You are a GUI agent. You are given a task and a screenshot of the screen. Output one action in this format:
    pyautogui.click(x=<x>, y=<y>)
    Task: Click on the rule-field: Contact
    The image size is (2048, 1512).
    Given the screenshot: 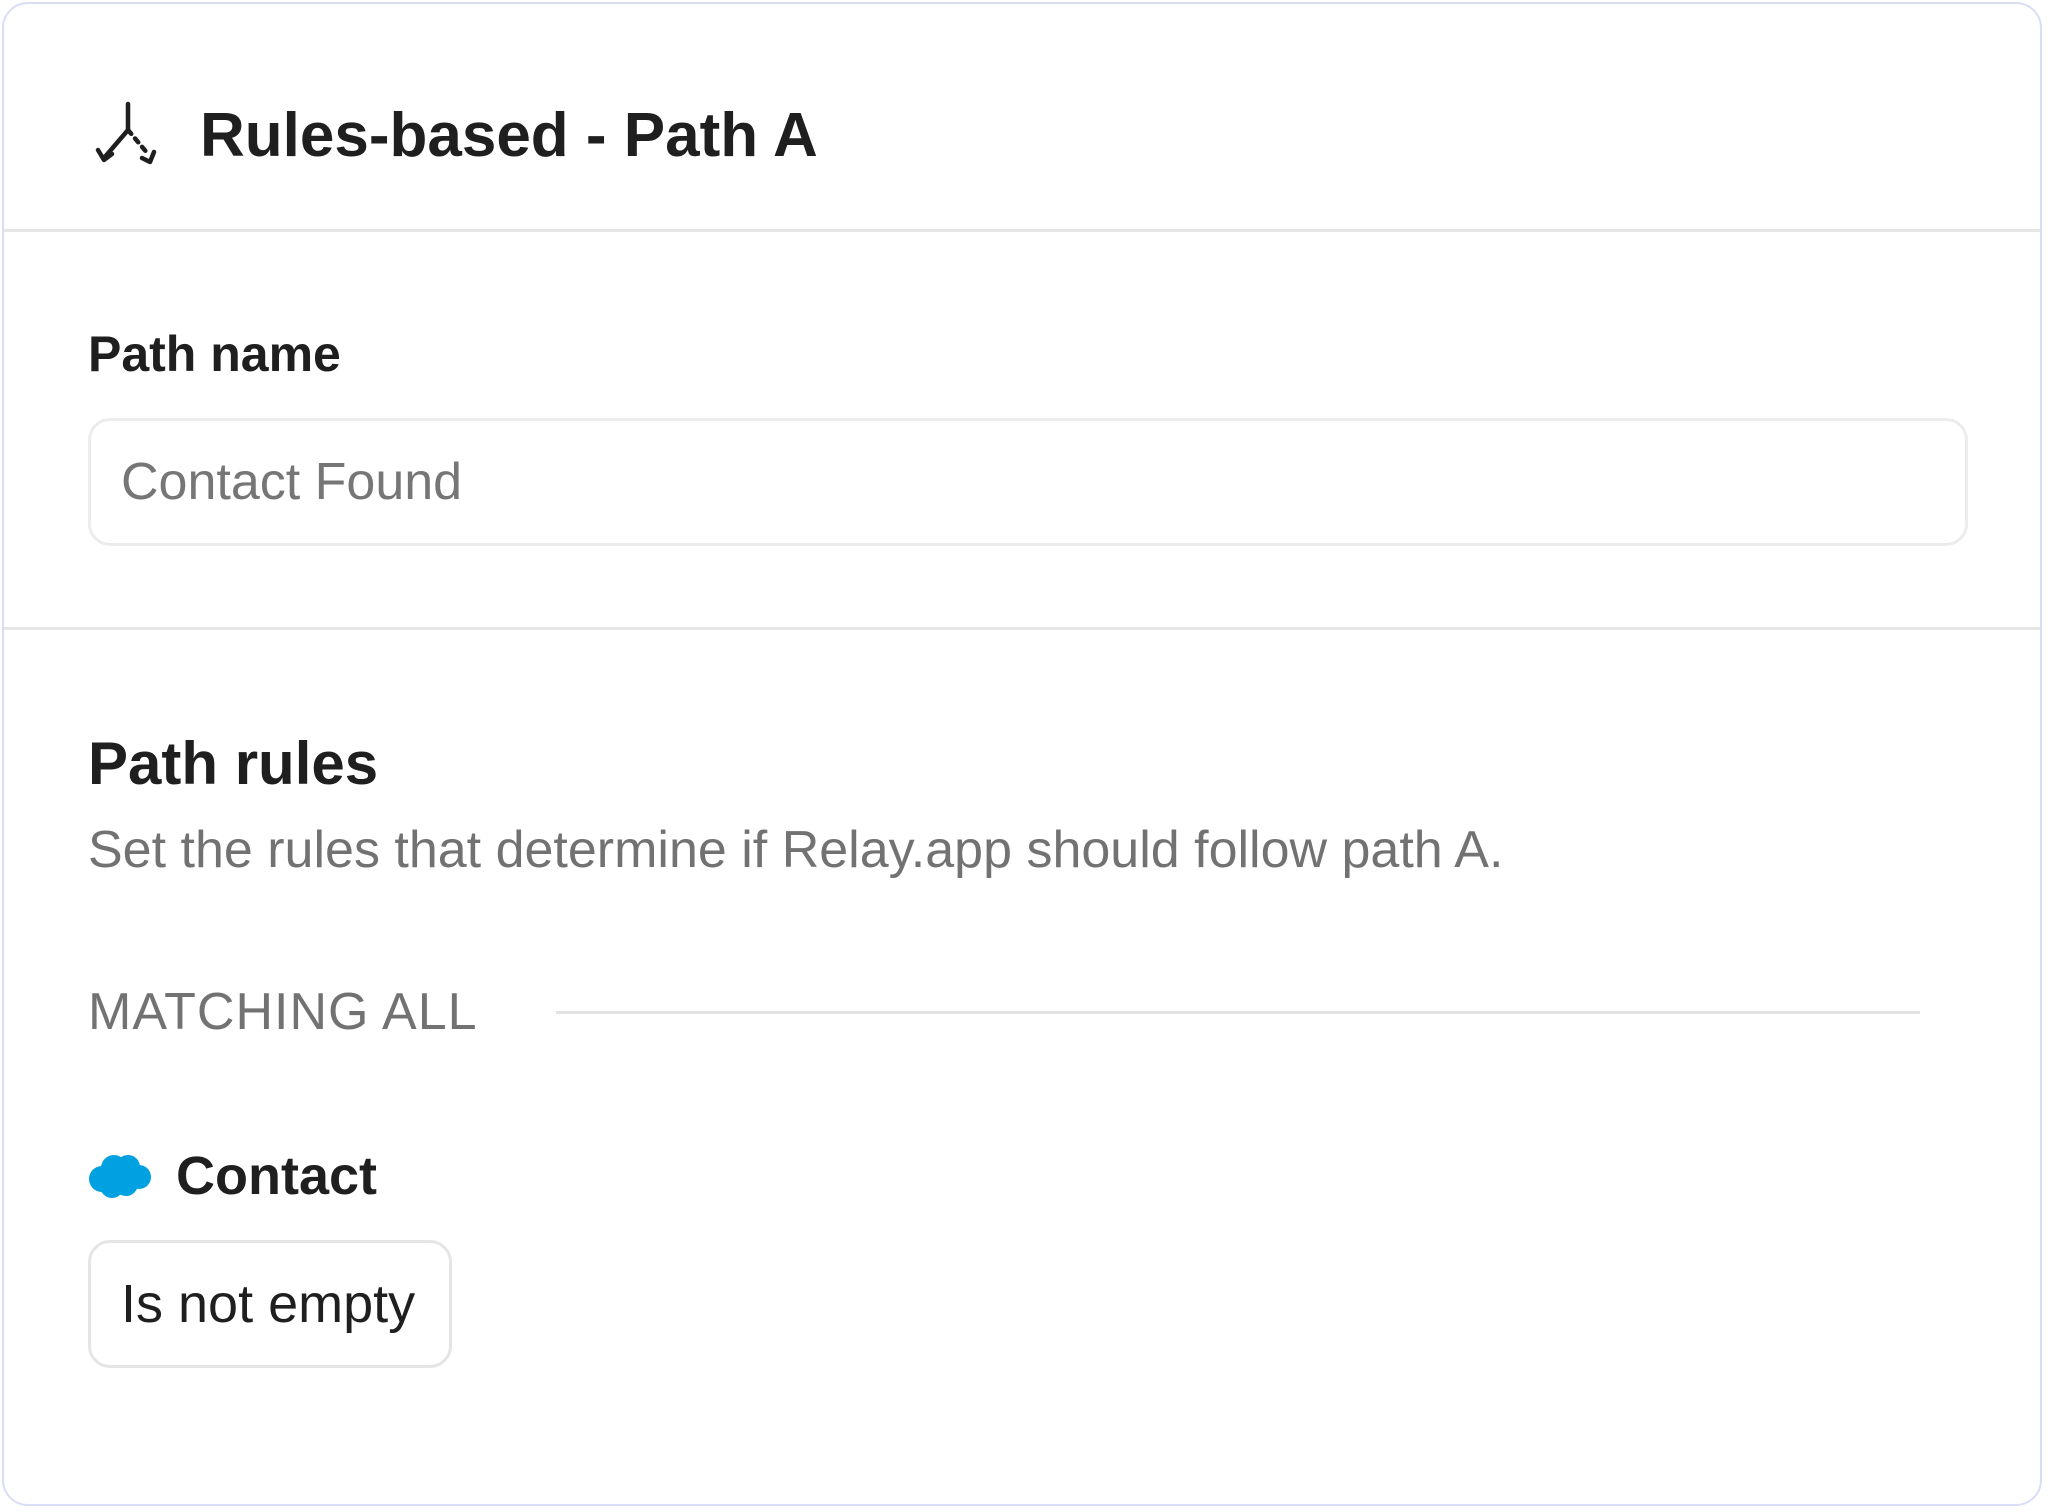 What is the action you would take?
    pyautogui.click(x=232, y=1176)
    